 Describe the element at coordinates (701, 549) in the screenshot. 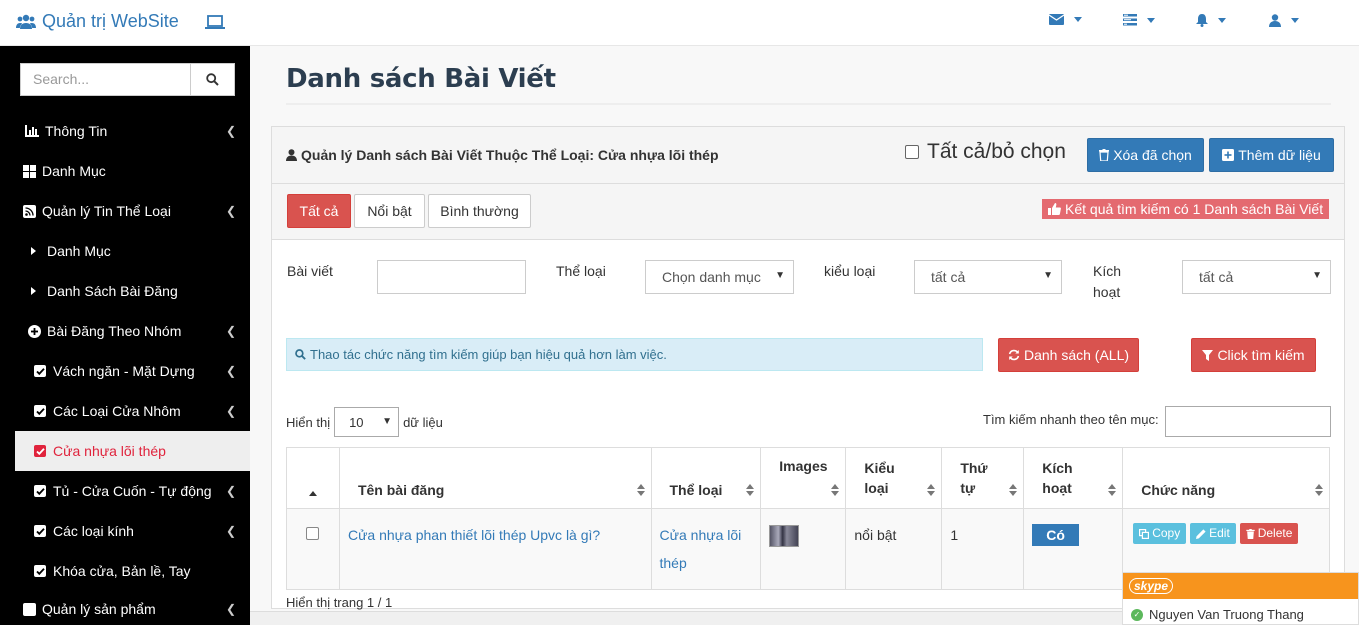

I see `category-link: Cửa nhựa lõi thép` at that location.